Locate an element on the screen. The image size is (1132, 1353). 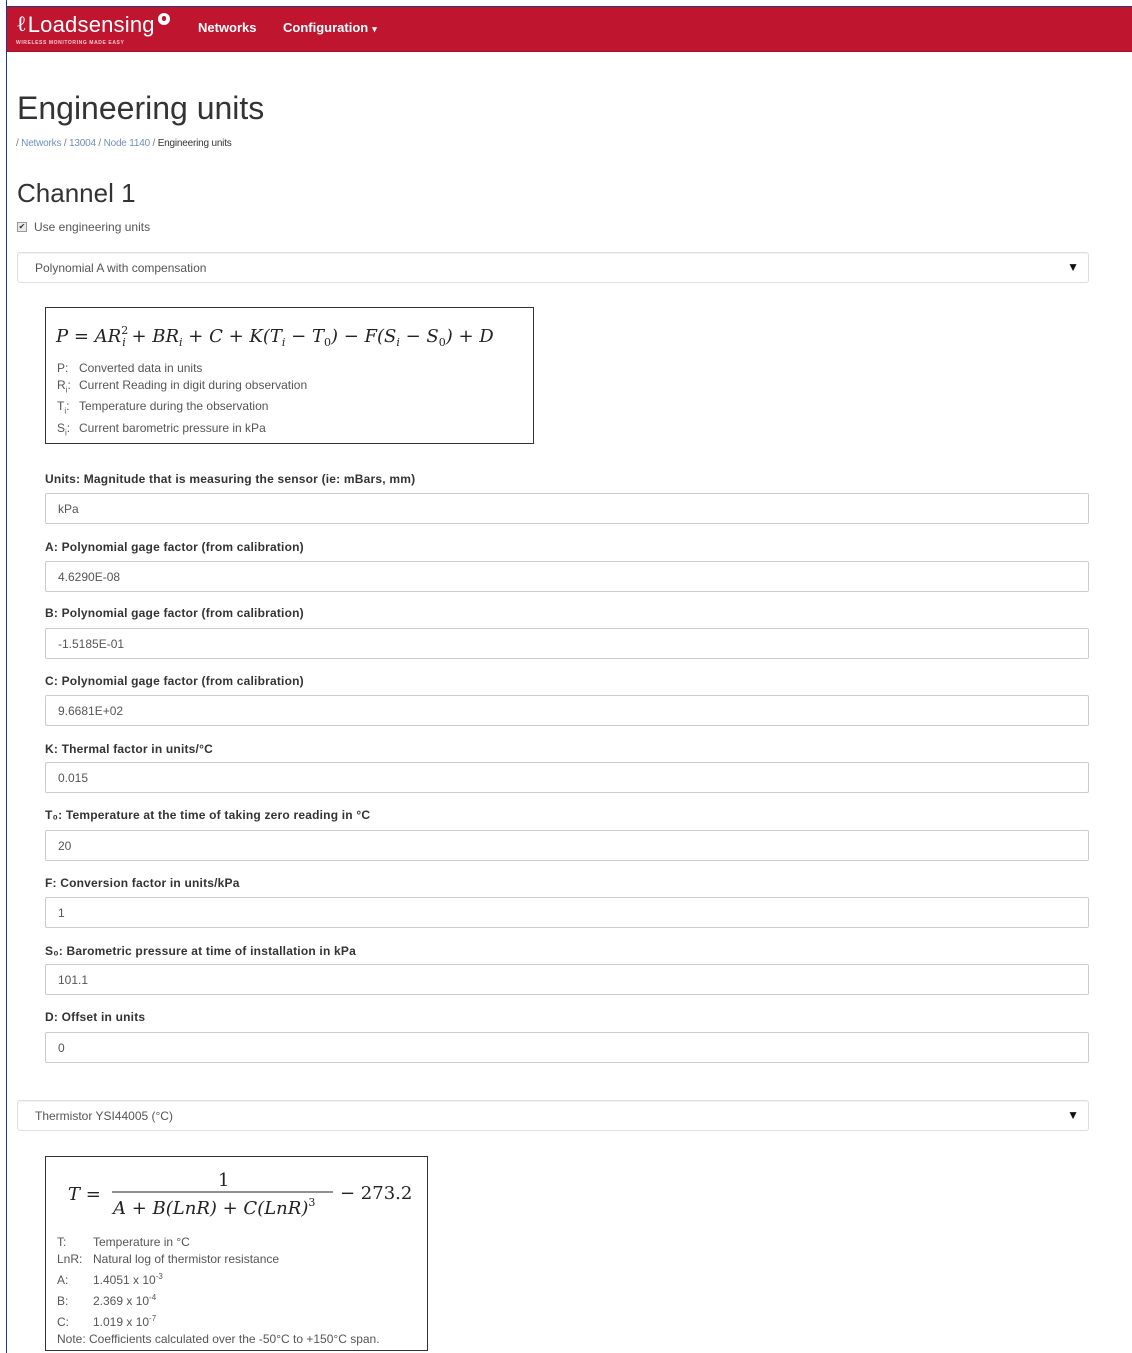
use-engineering-units-row: ✔ Use engineering units is located at coordinates (83, 227).